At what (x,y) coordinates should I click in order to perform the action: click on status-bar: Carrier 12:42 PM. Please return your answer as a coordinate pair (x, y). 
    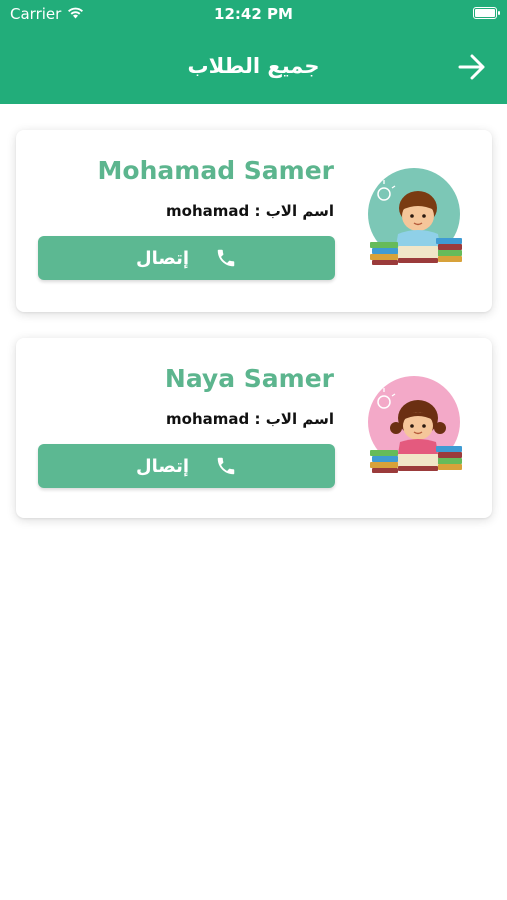
    Looking at the image, I should click on (253, 14).